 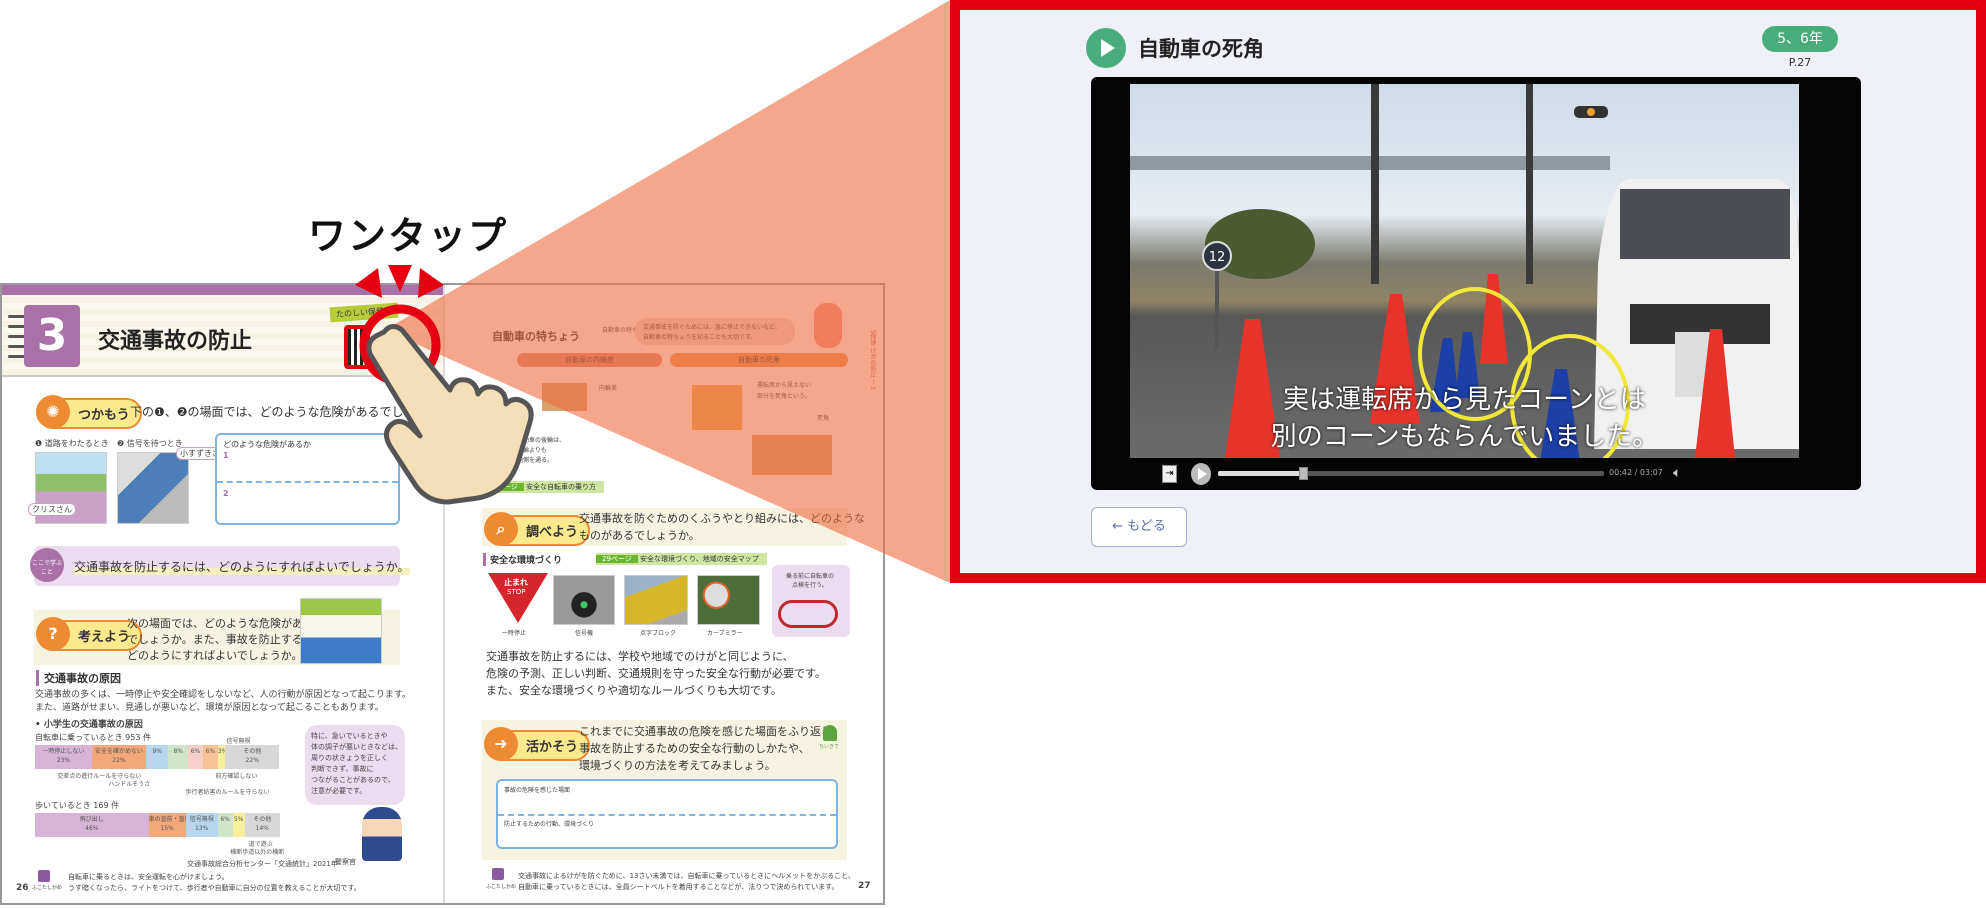 I want to click on speech-line: 周りの状きょうを正しく, so click(x=349, y=758).